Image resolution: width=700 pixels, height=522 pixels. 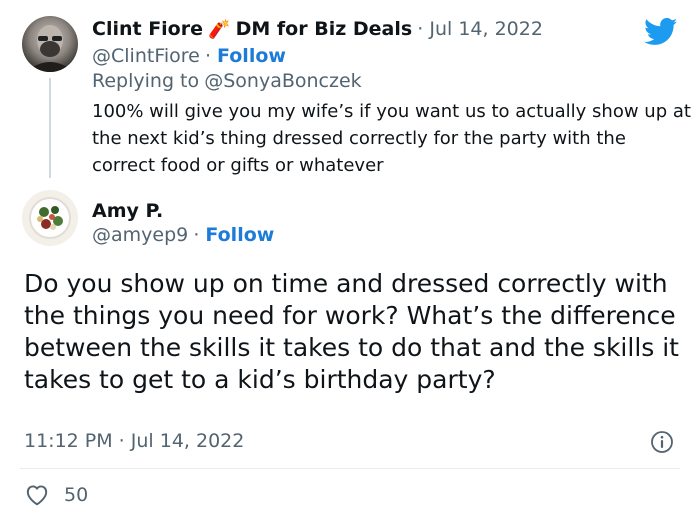 What do you see at coordinates (134, 441) in the screenshot?
I see `tweet-timestamp: 11:12 PM · Jul 14, 2022` at bounding box center [134, 441].